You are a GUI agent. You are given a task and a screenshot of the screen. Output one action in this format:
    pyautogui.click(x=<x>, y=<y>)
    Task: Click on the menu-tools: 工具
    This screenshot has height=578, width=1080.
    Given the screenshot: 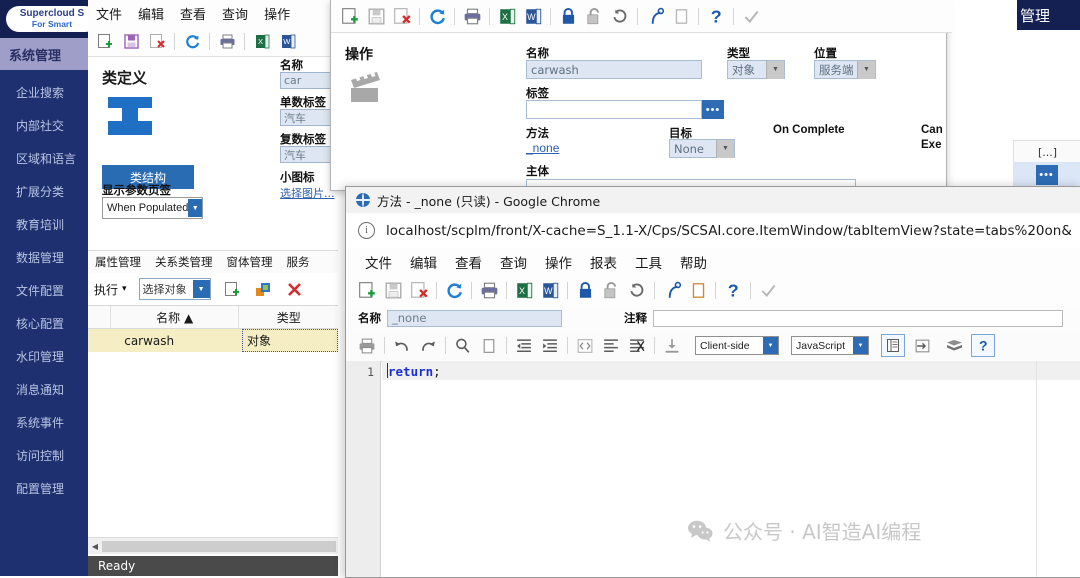 What is the action you would take?
    pyautogui.click(x=648, y=262)
    